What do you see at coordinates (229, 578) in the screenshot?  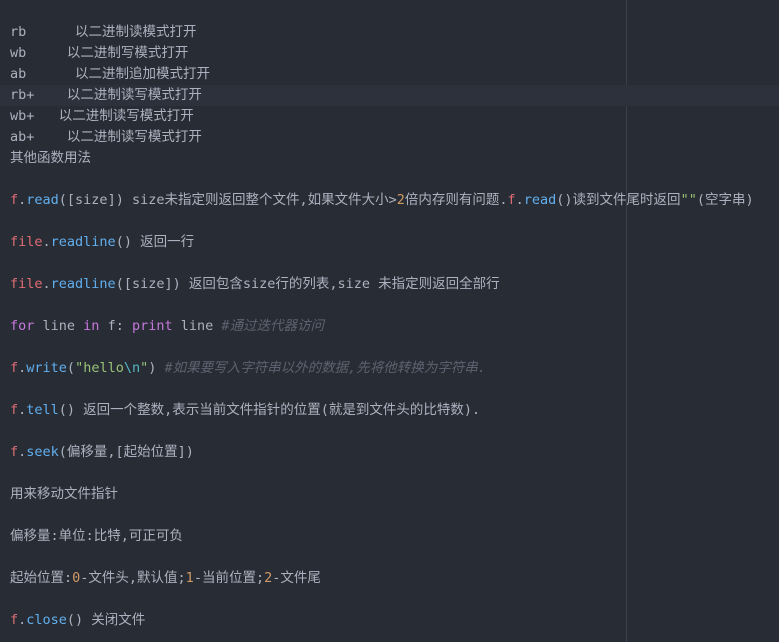 I see `text-token: -当前位置;` at bounding box center [229, 578].